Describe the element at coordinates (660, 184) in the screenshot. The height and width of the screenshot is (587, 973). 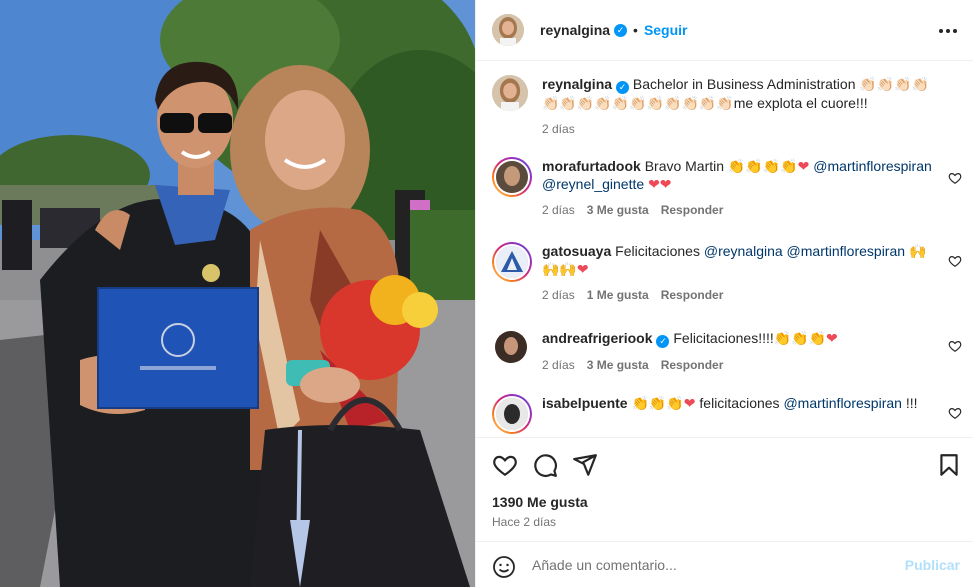
I see `red-heart-icon: ❤❤` at that location.